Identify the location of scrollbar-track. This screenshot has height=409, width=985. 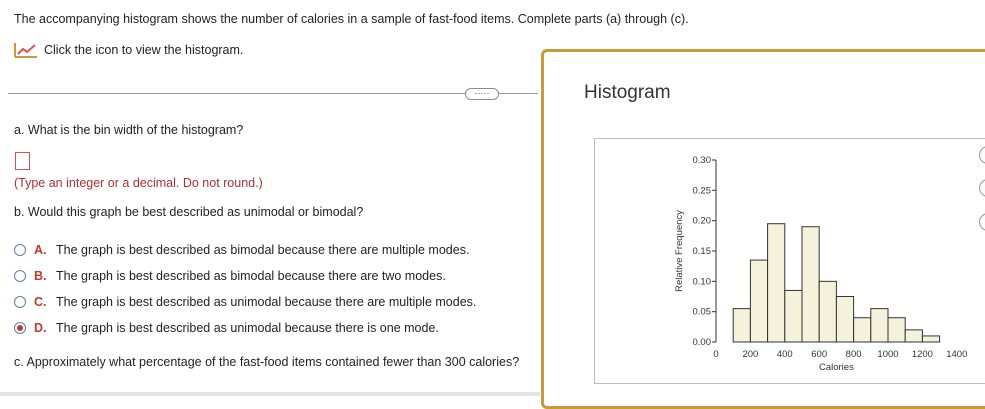
(270, 394).